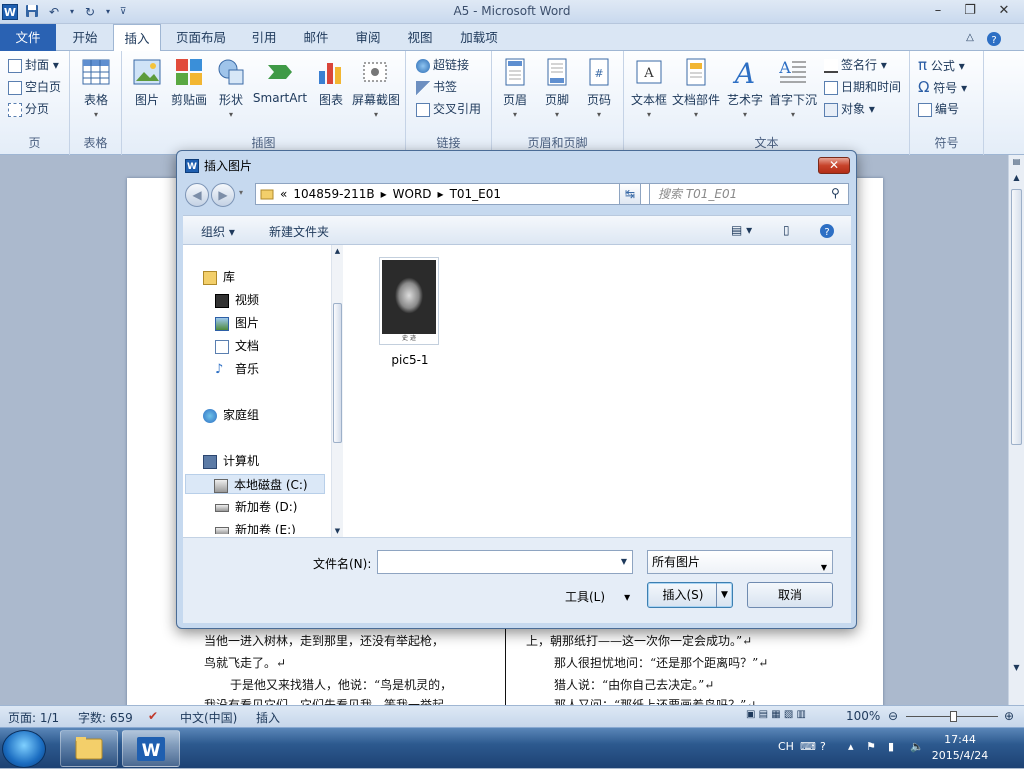 Image resolution: width=1024 pixels, height=769 pixels. I want to click on start-button, so click(24, 749).